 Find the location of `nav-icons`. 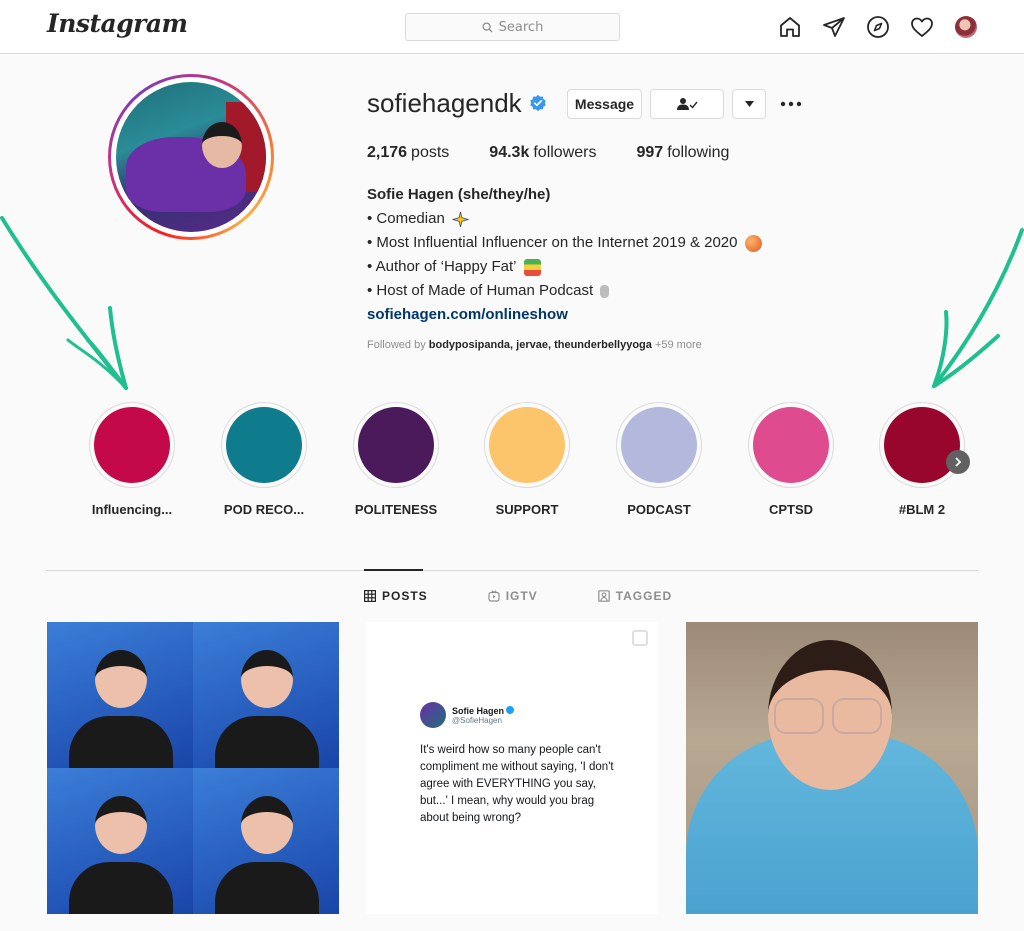

nav-icons is located at coordinates (878, 27).